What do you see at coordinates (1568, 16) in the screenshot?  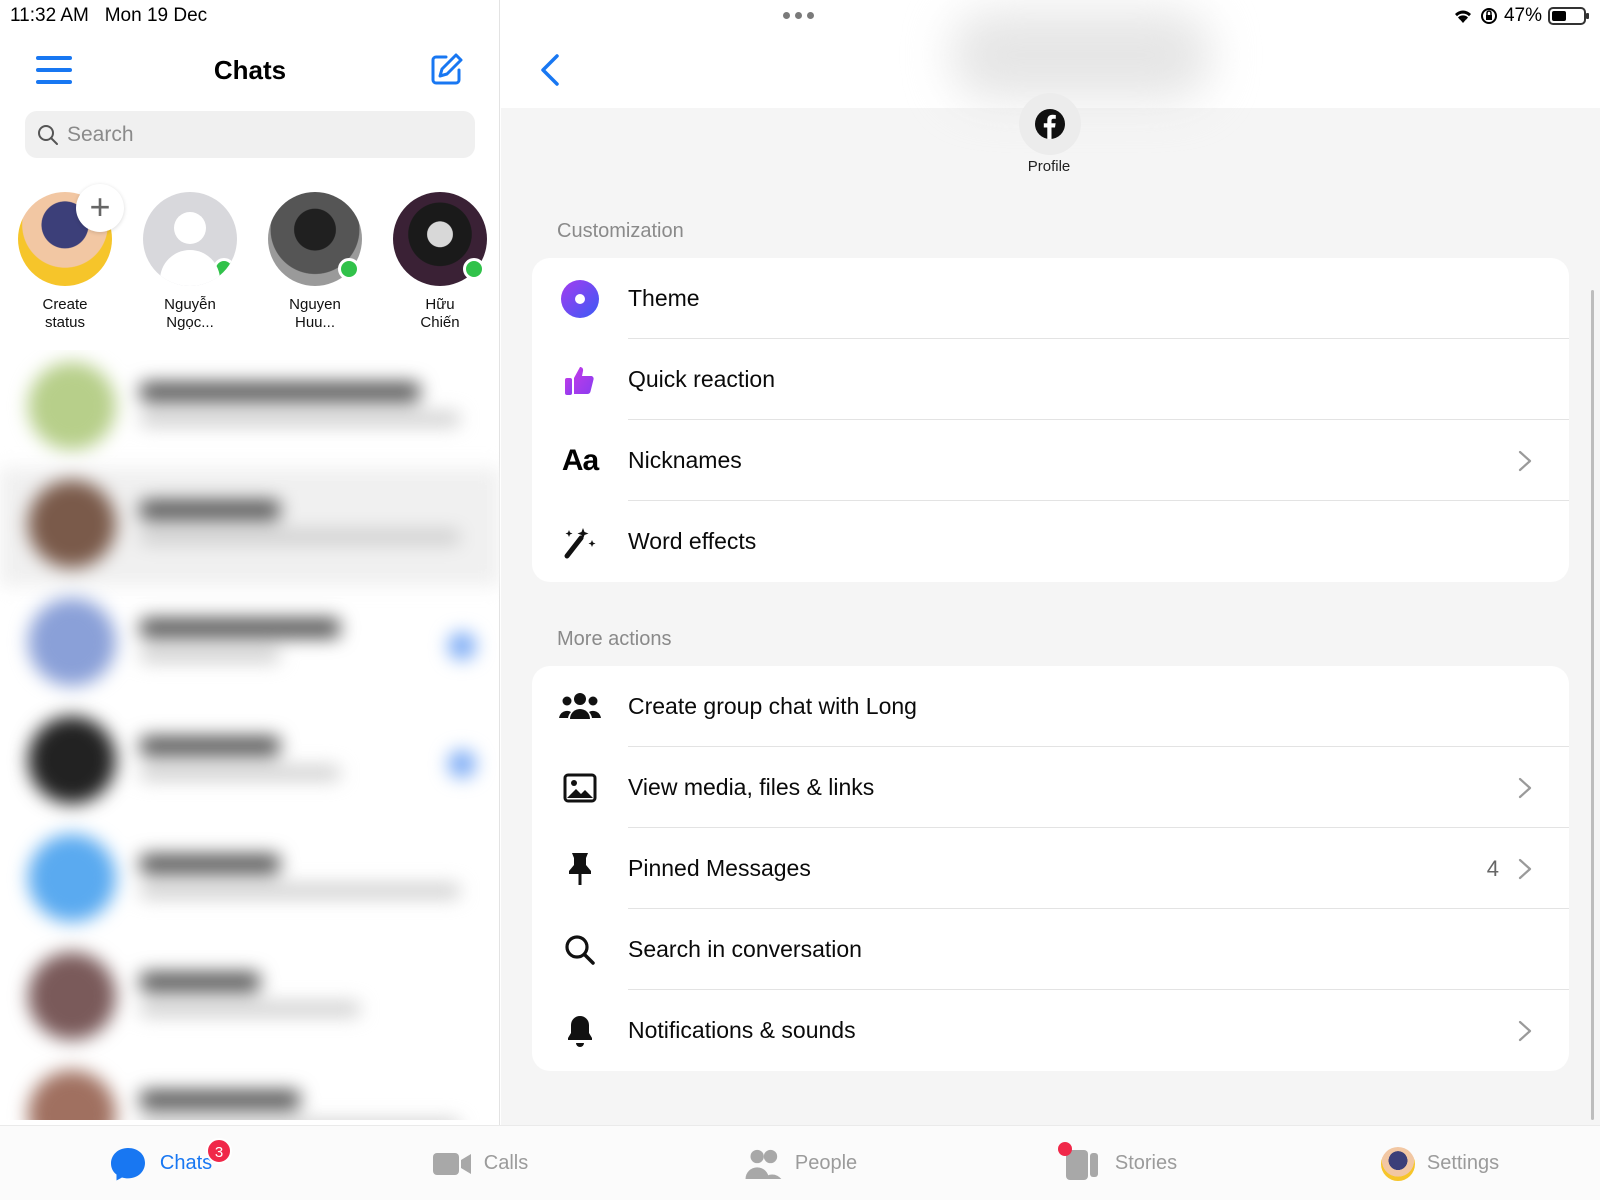 I see `battery-icon` at bounding box center [1568, 16].